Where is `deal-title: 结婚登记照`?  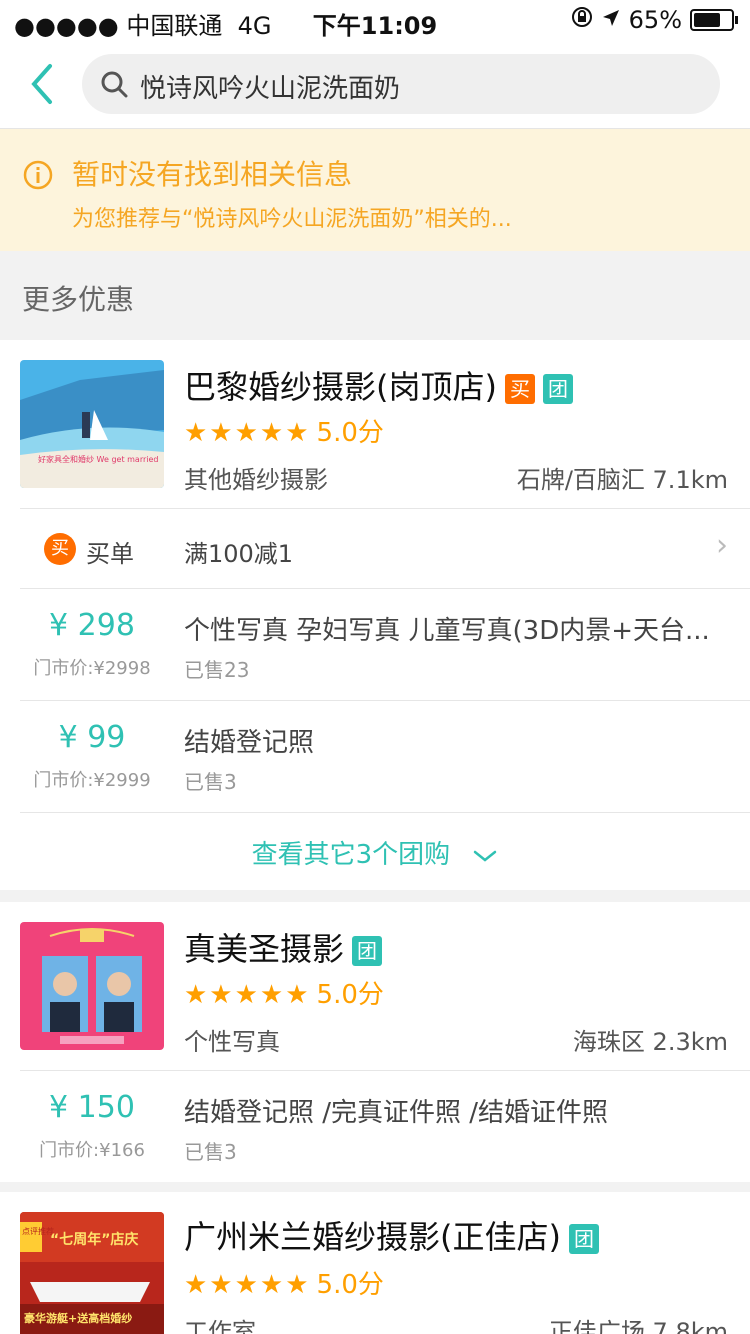
deal-title: 结婚登记照 is located at coordinates (249, 743).